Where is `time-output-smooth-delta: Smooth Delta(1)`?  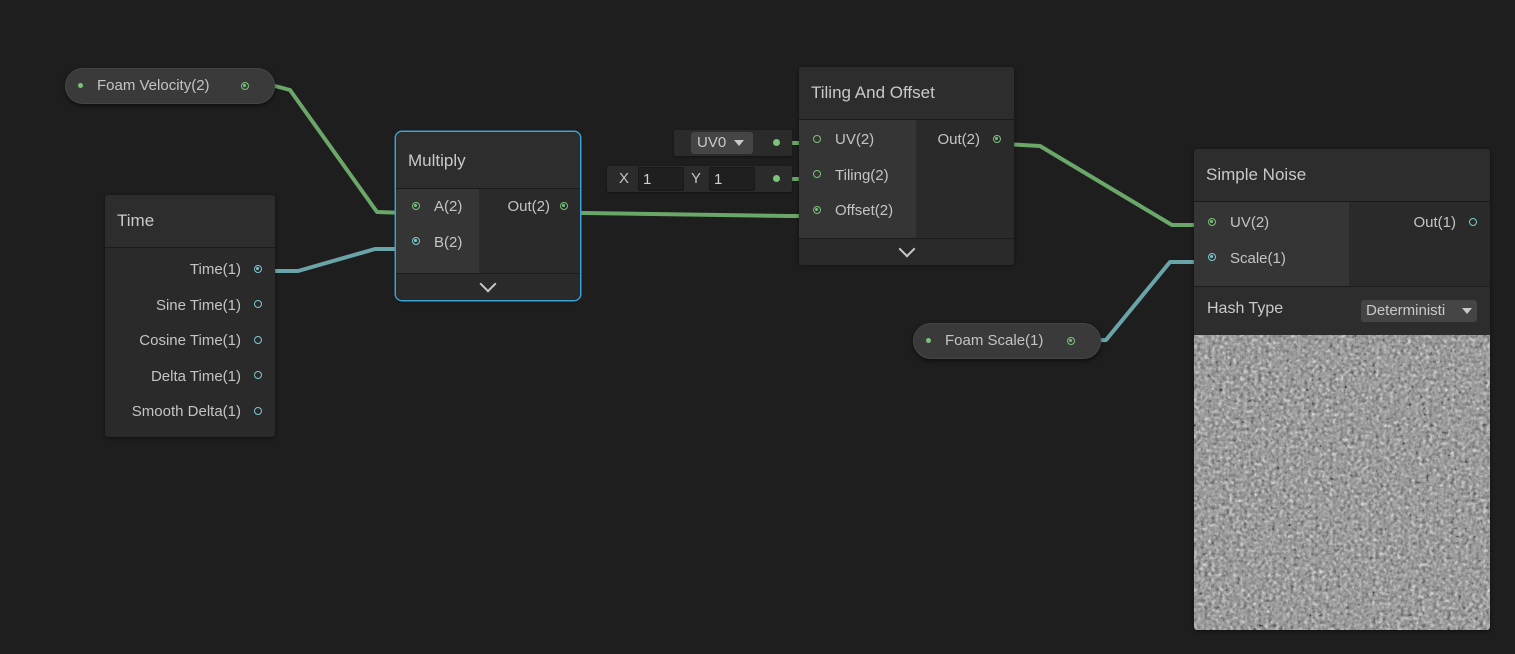 time-output-smooth-delta: Smooth Delta(1) is located at coordinates (190, 412).